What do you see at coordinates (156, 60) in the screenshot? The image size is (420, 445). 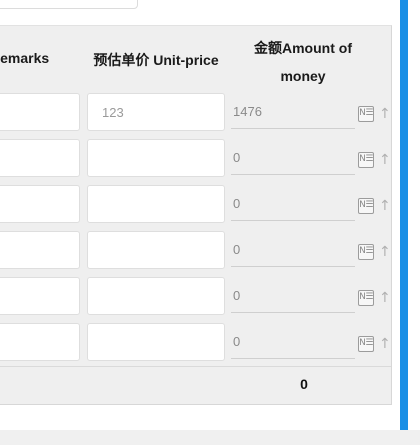 I see `column-header-unit-price: 预估单价 Unit-price` at bounding box center [156, 60].